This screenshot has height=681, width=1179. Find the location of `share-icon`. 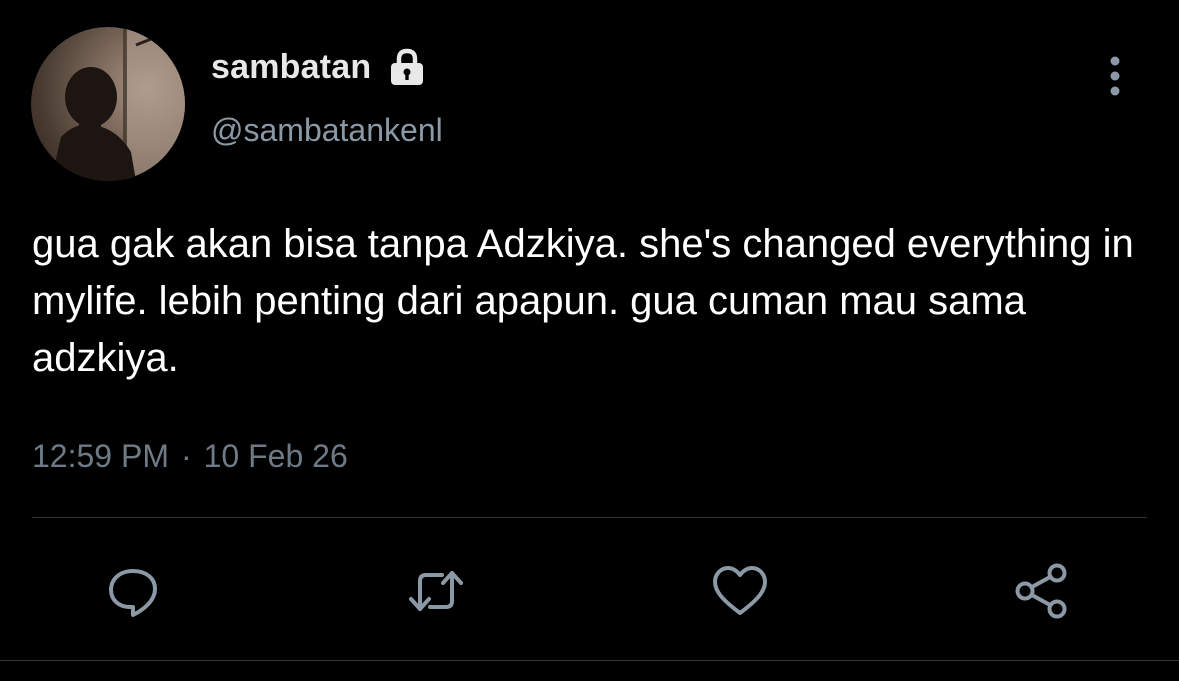

share-icon is located at coordinates (1041, 591).